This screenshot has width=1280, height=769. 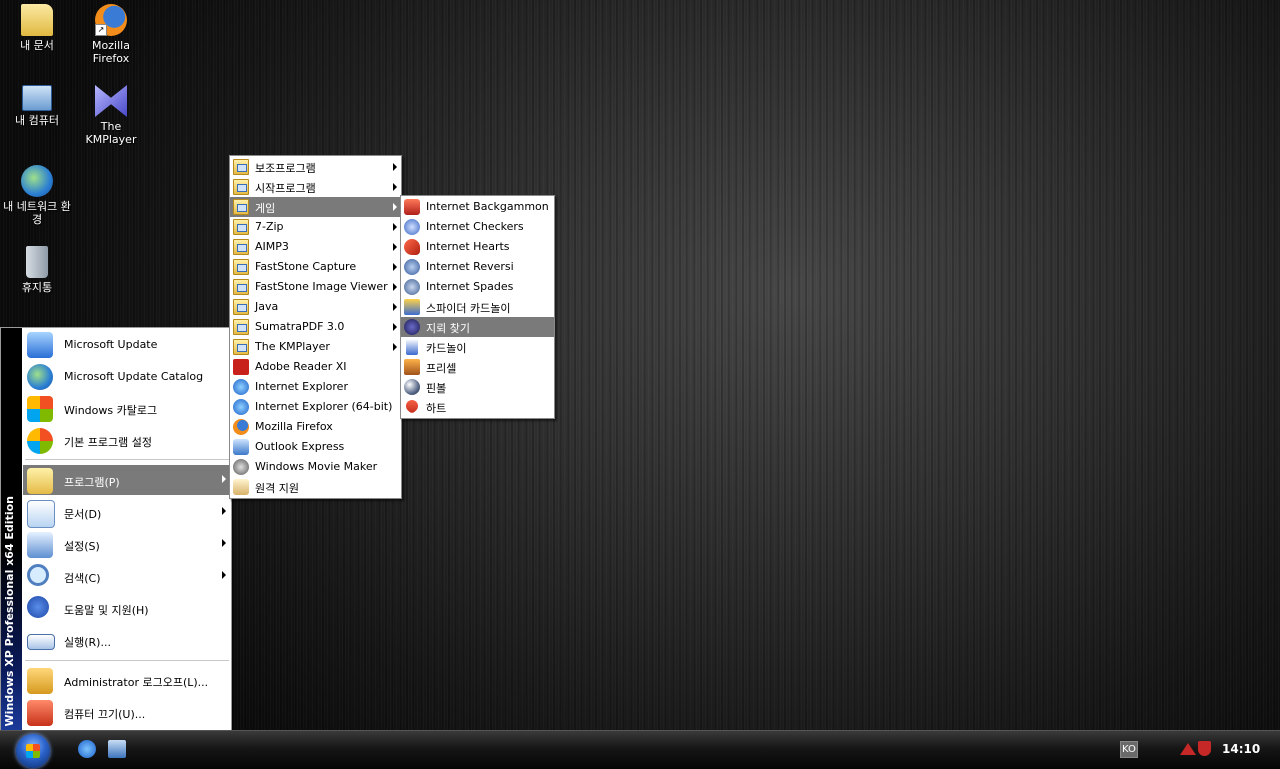 I want to click on documents-icon, so click(x=41, y=514).